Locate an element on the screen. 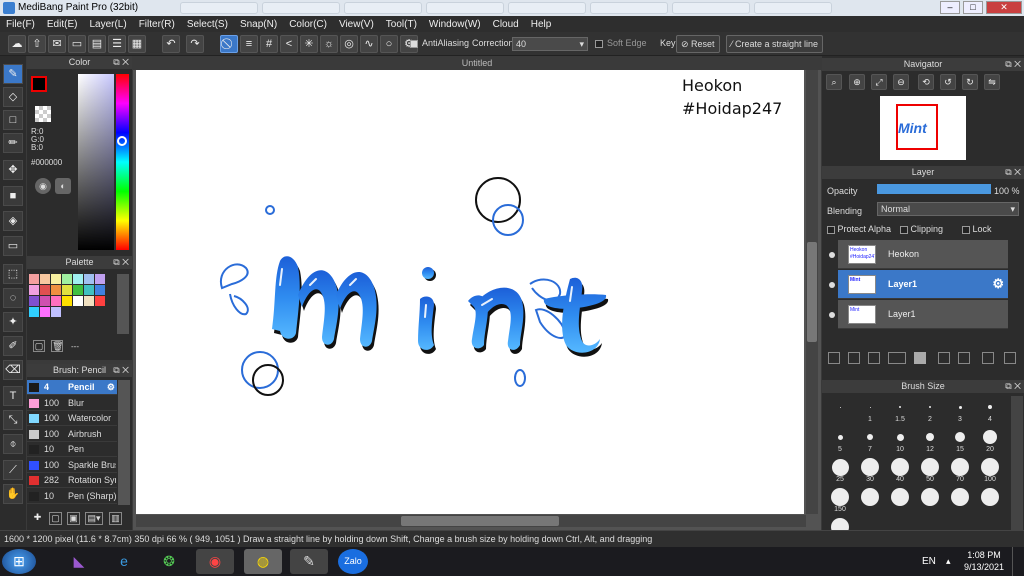  circle-snap-icon: ○ is located at coordinates (389, 44).